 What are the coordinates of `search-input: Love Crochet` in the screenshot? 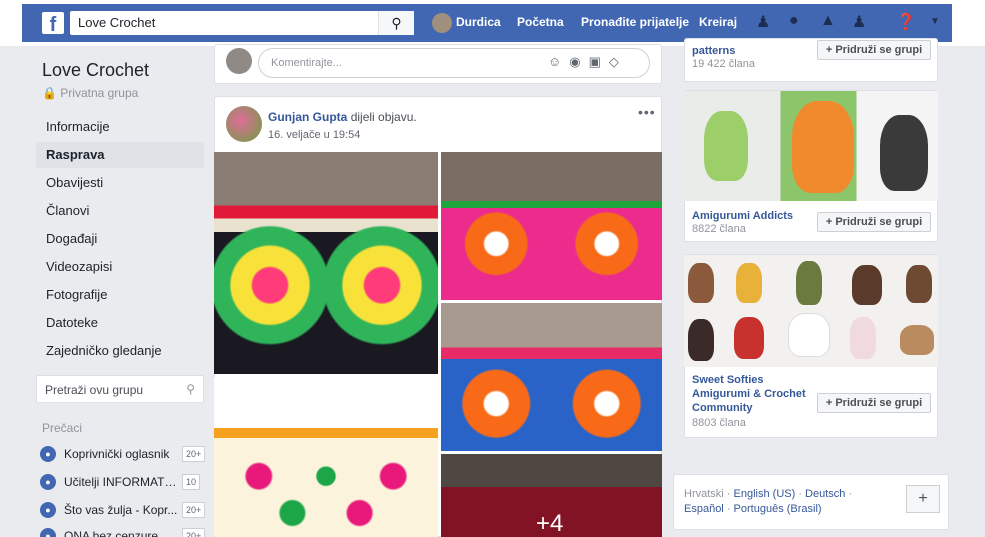 It's located at (242, 23).